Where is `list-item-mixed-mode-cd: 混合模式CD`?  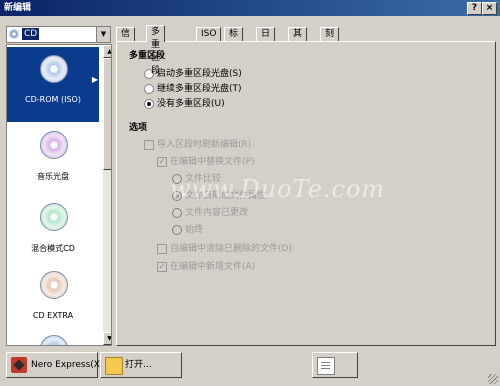 list-item-mixed-mode-cd: 混合模式CD is located at coordinates (53, 232).